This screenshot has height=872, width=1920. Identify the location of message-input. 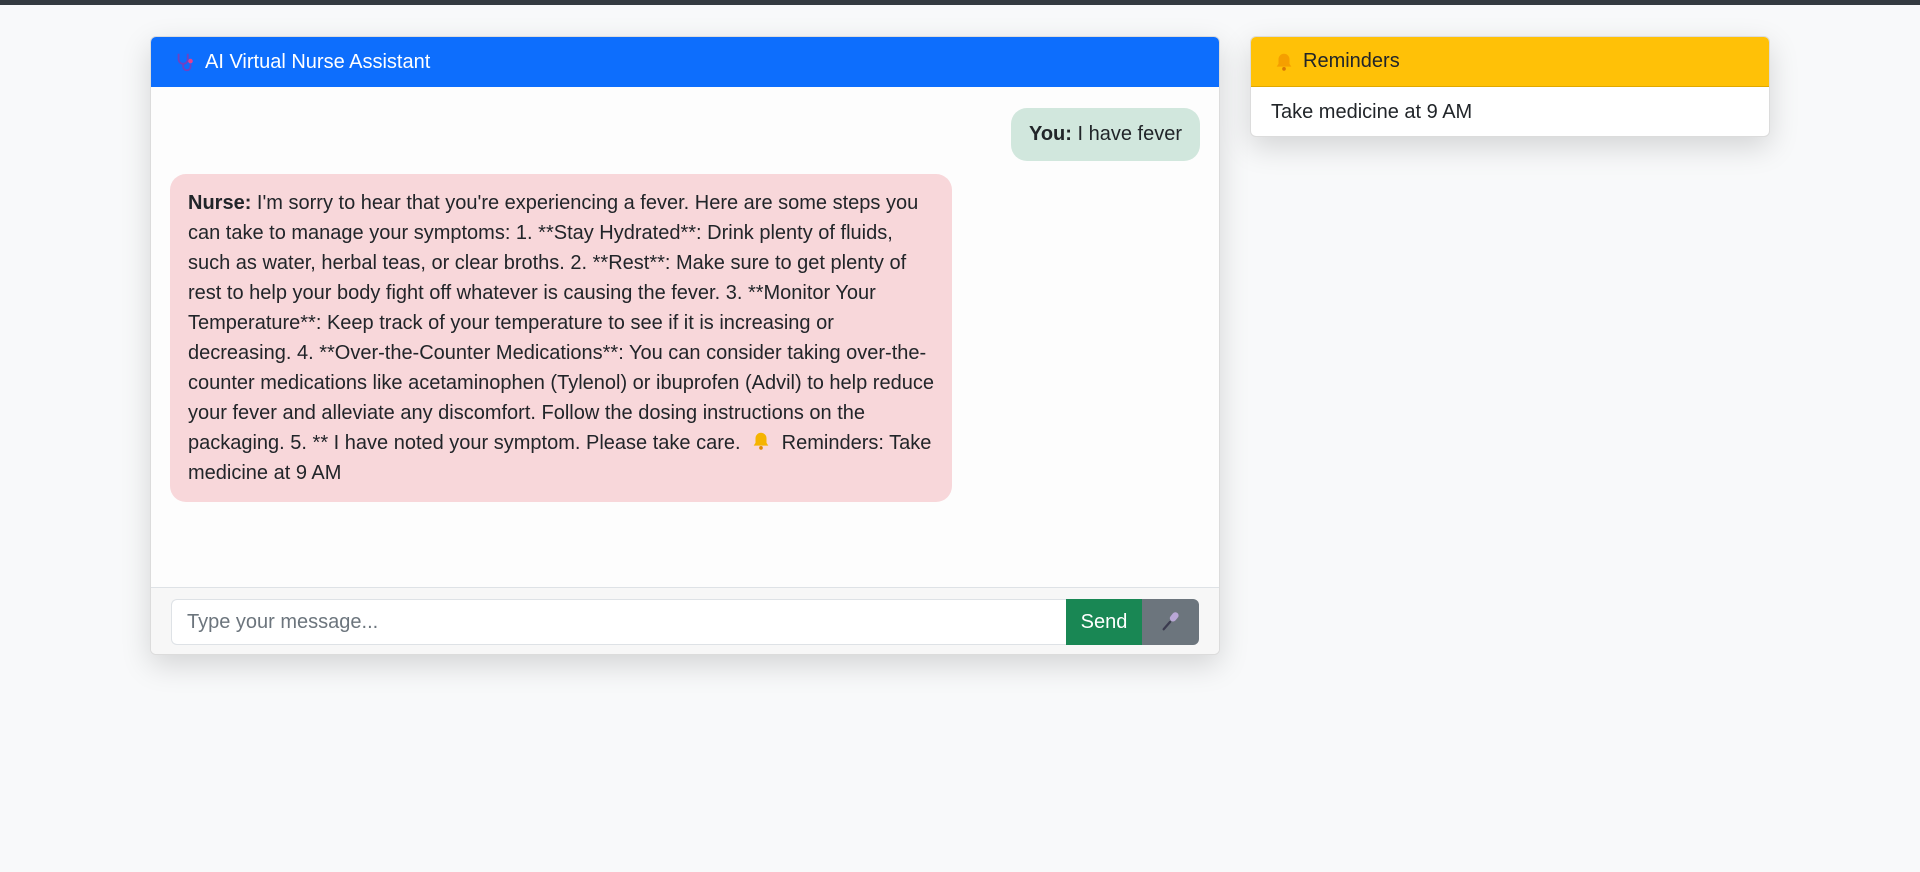
(618, 622).